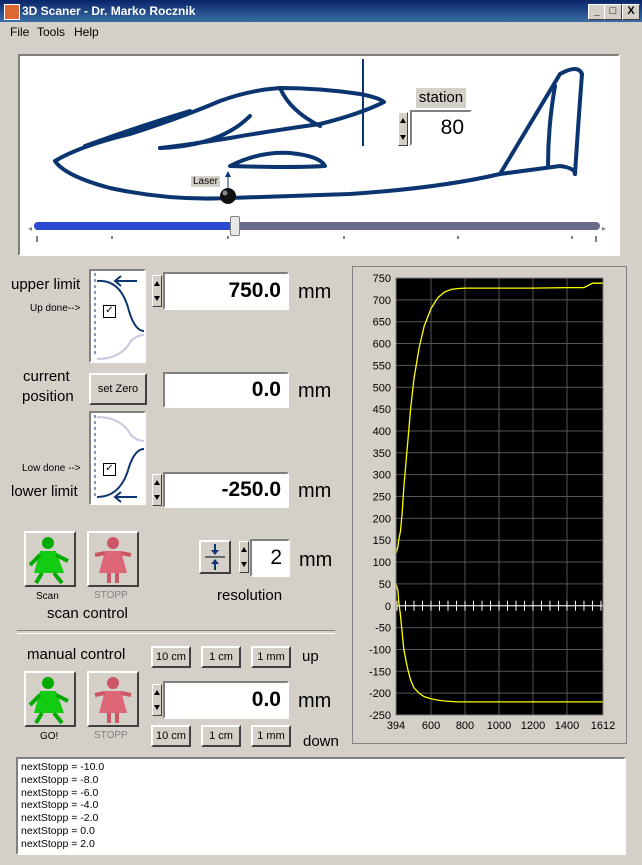 The image size is (642, 865). I want to click on y-tick-label: 0, so click(388, 607).